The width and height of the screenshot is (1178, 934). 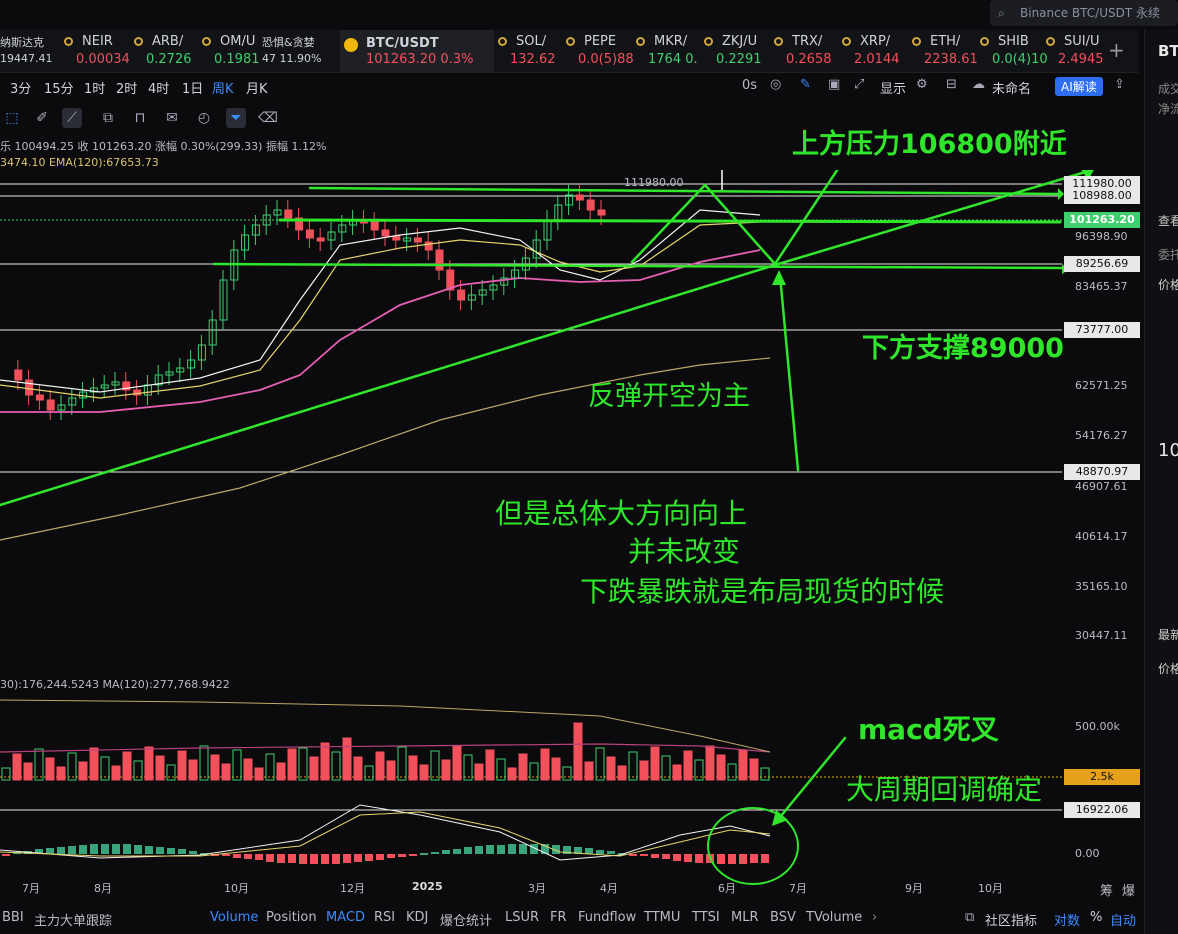 I want to click on pane-label-2: 净流, so click(x=1168, y=109).